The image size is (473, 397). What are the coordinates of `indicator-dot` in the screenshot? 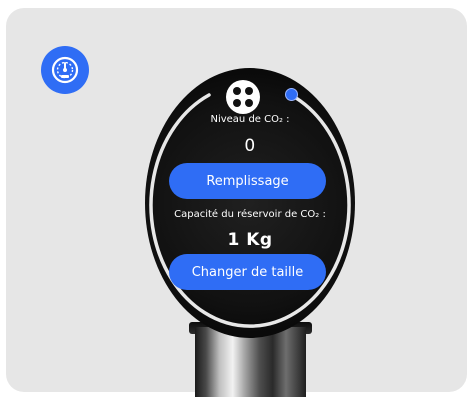 It's located at (291, 94).